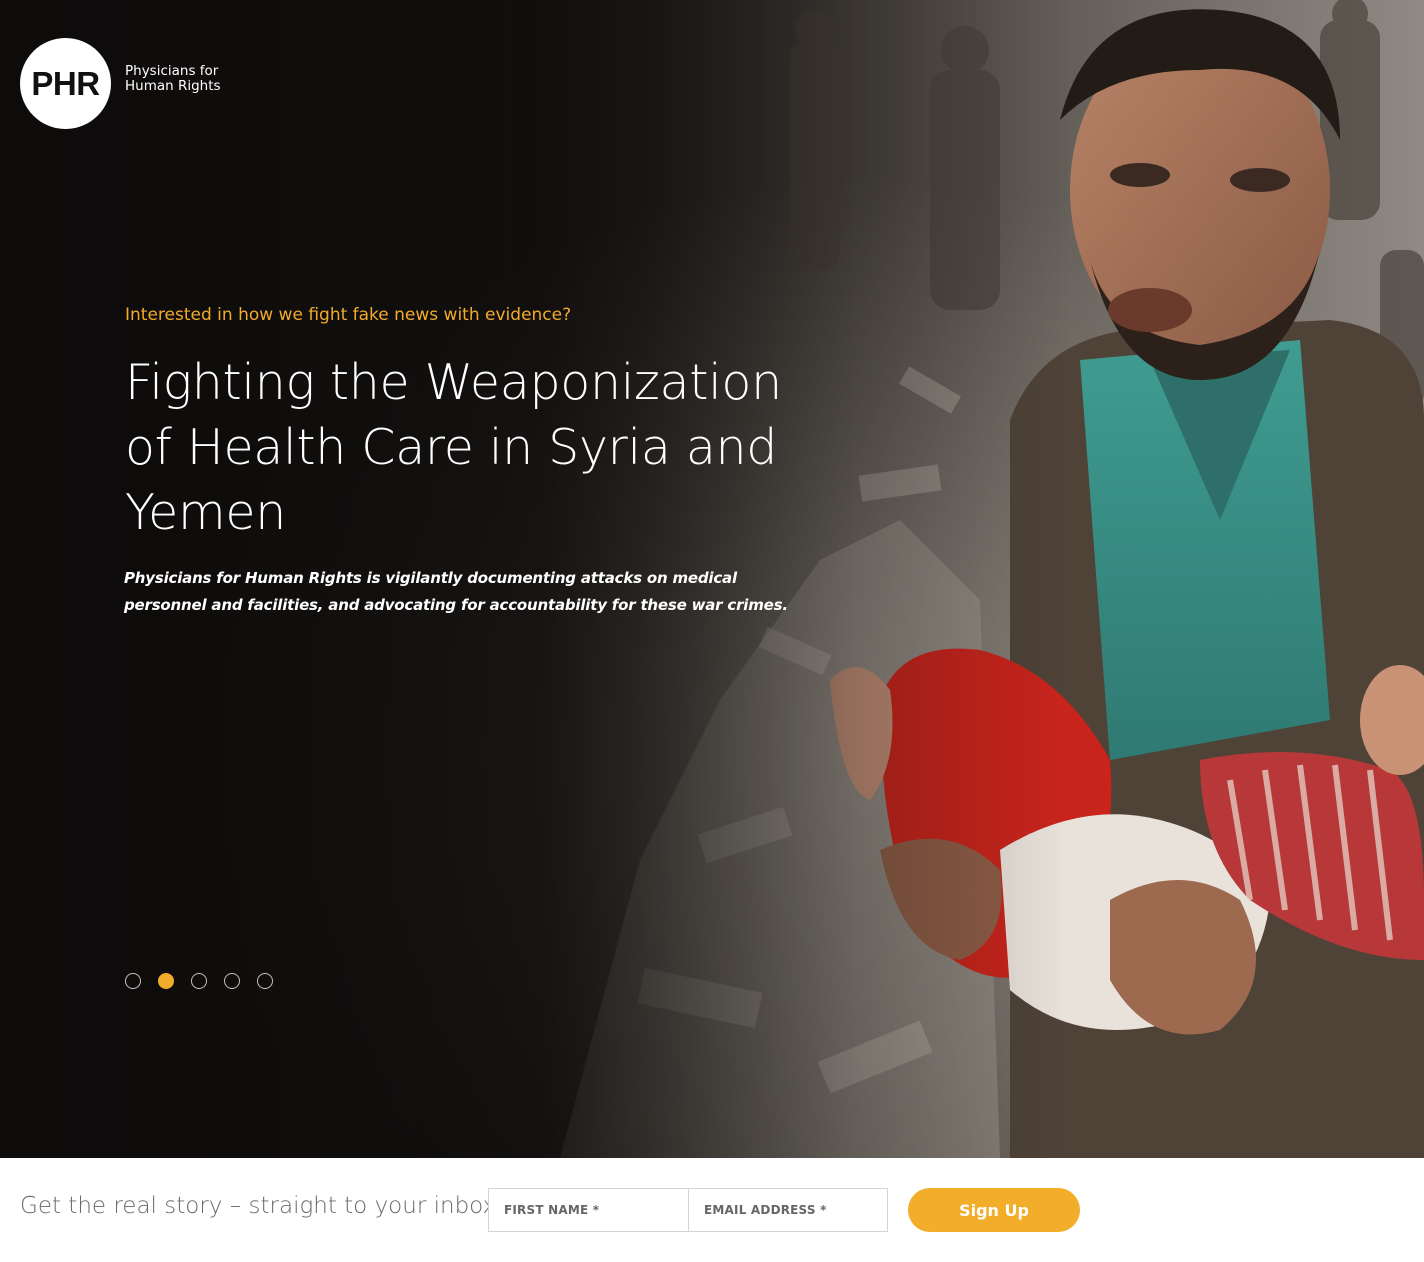  What do you see at coordinates (588, 1210) in the screenshot?
I see `first-name-input` at bounding box center [588, 1210].